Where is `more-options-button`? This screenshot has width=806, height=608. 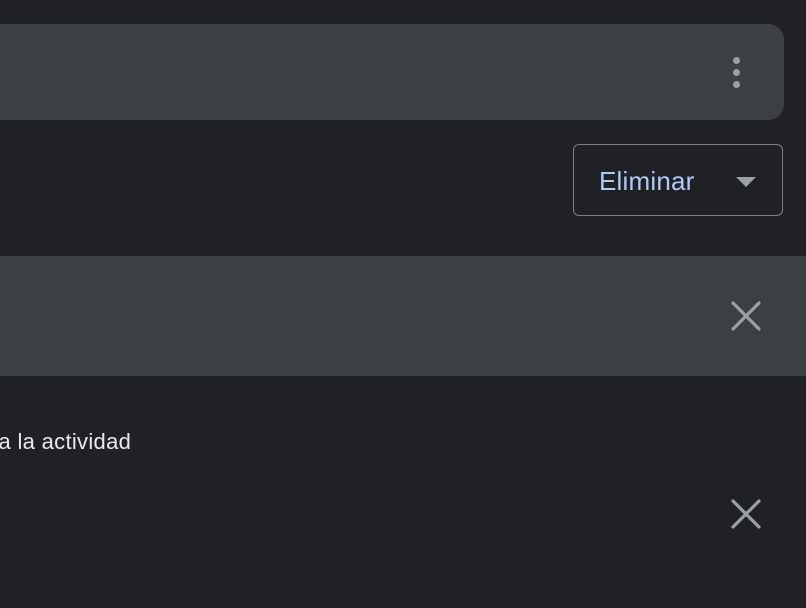 more-options-button is located at coordinates (736, 72).